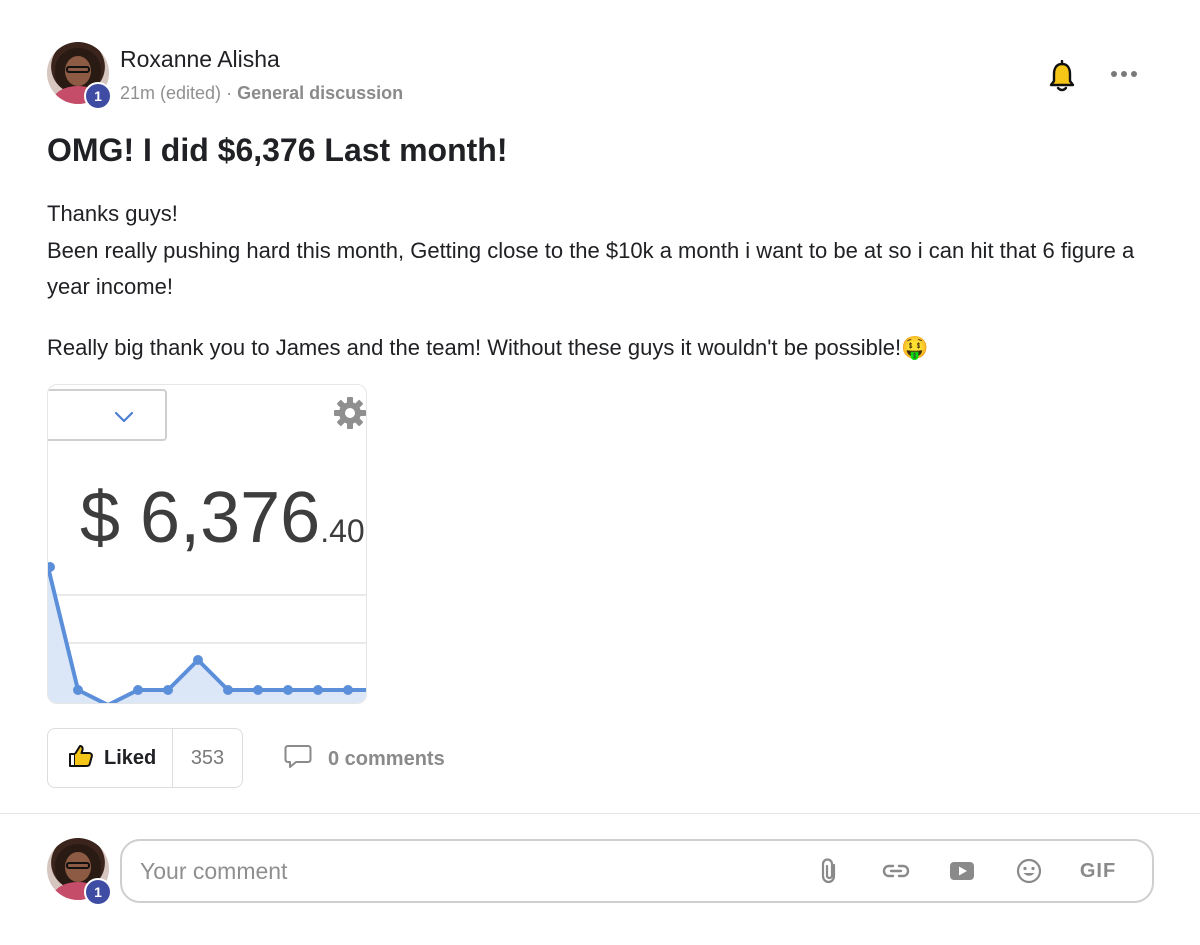  What do you see at coordinates (200, 59) in the screenshot?
I see `author-name: Roxanne Alisha` at bounding box center [200, 59].